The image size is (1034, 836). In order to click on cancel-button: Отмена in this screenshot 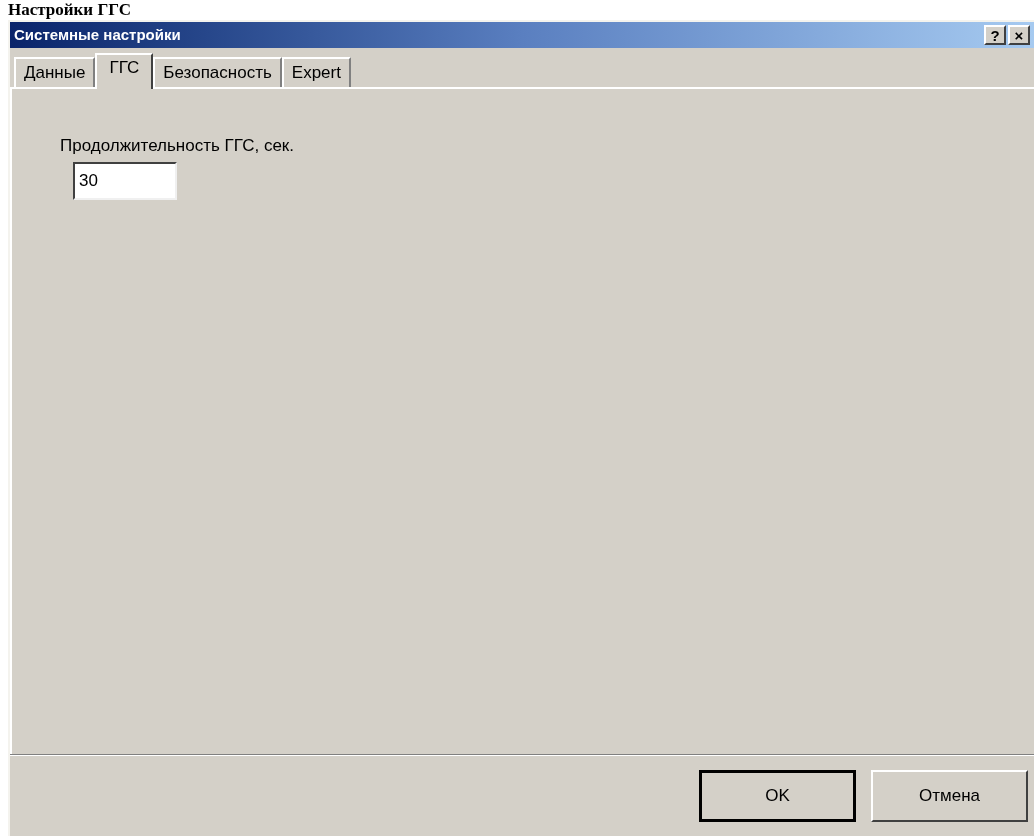, I will do `click(949, 796)`.